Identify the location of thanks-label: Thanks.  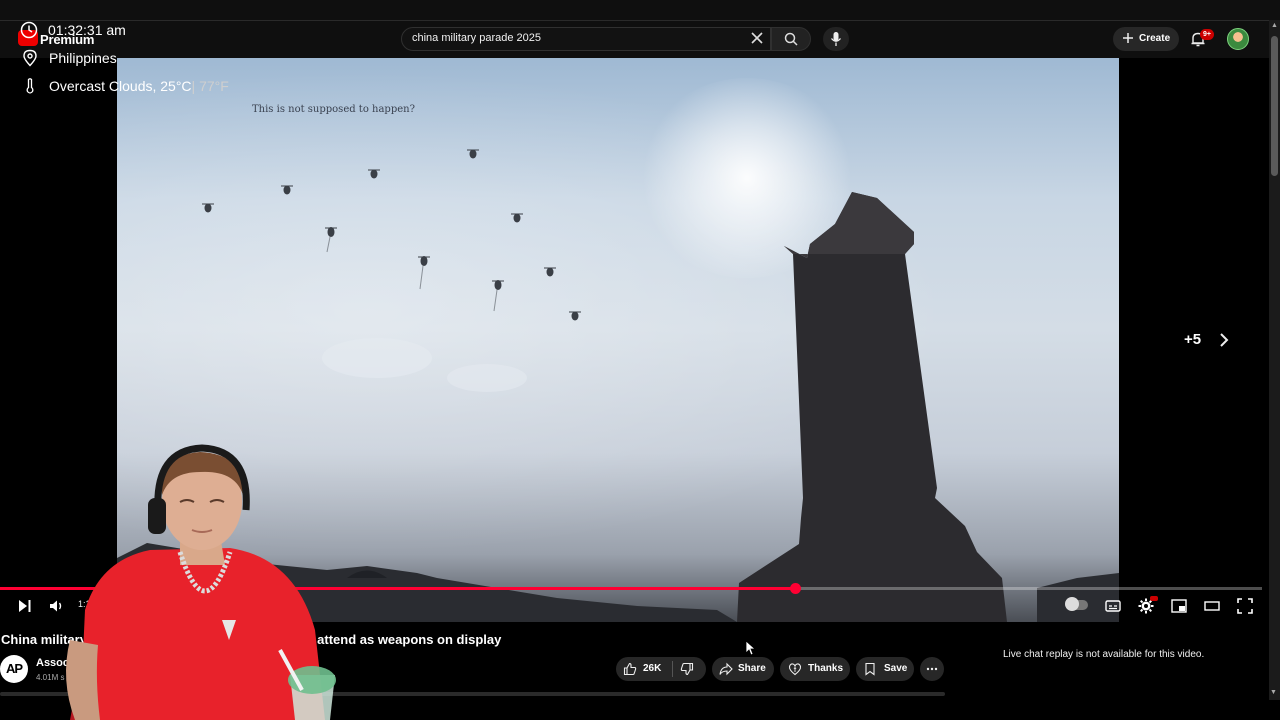
(825, 668).